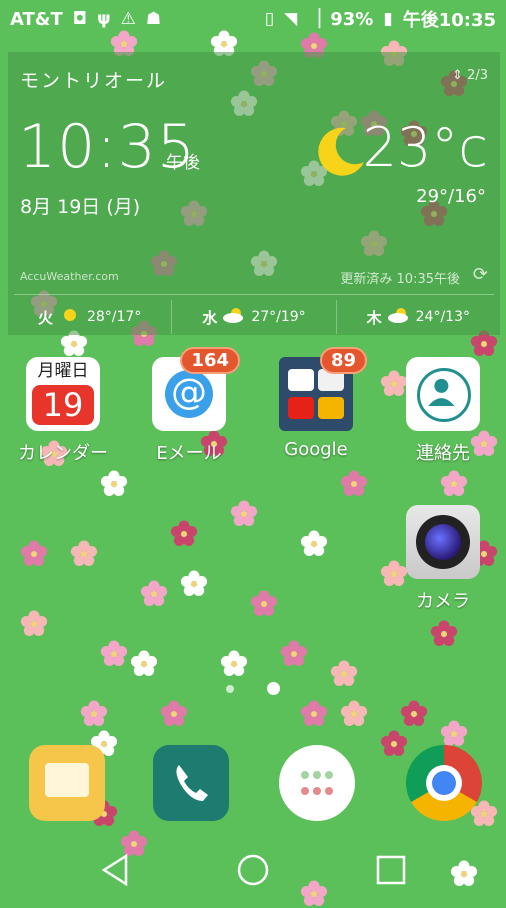  What do you see at coordinates (443, 601) in the screenshot?
I see `app-label: カメラ` at bounding box center [443, 601].